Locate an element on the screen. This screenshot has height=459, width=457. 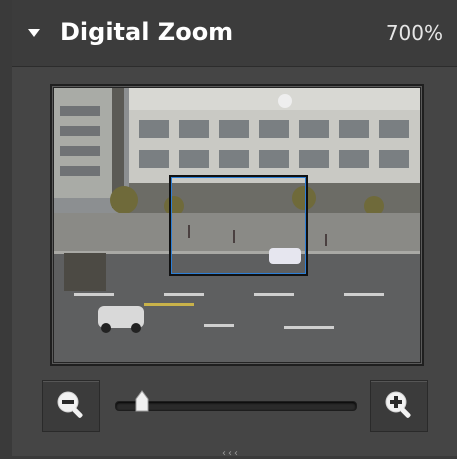
resize-grip-icon: ‹‹‹ is located at coordinates (231, 453).